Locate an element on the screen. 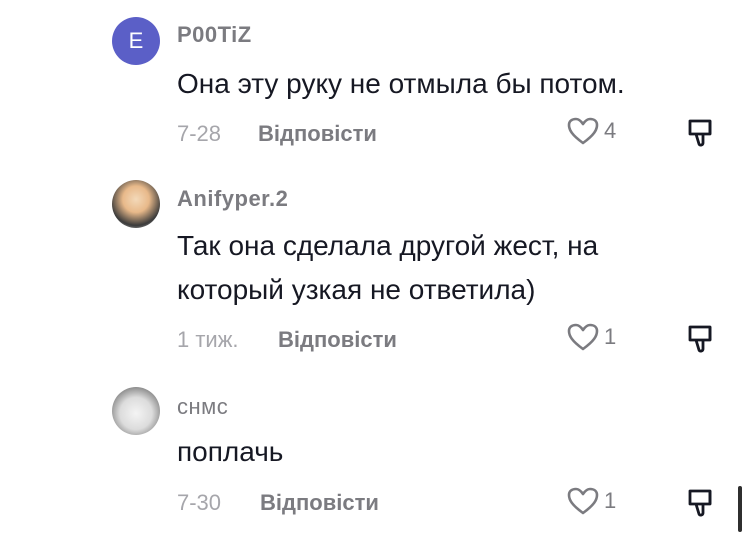  comment-text: Она эту руку не отмыла бы потом. is located at coordinates (401, 83).